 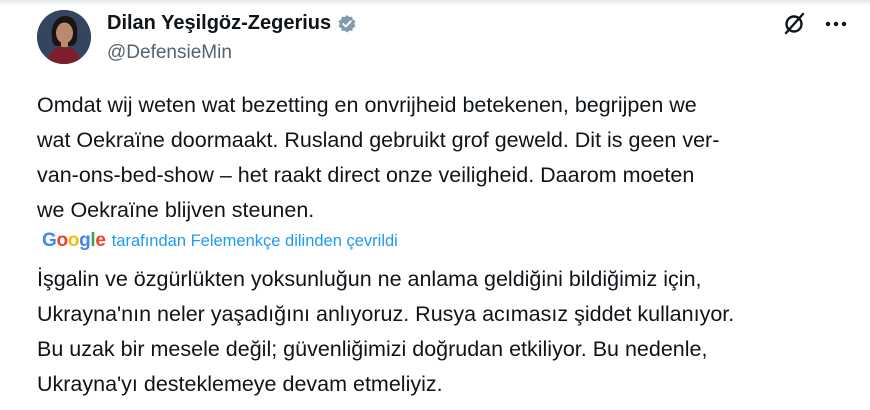 I want to click on google-logo: Google, so click(x=74, y=240).